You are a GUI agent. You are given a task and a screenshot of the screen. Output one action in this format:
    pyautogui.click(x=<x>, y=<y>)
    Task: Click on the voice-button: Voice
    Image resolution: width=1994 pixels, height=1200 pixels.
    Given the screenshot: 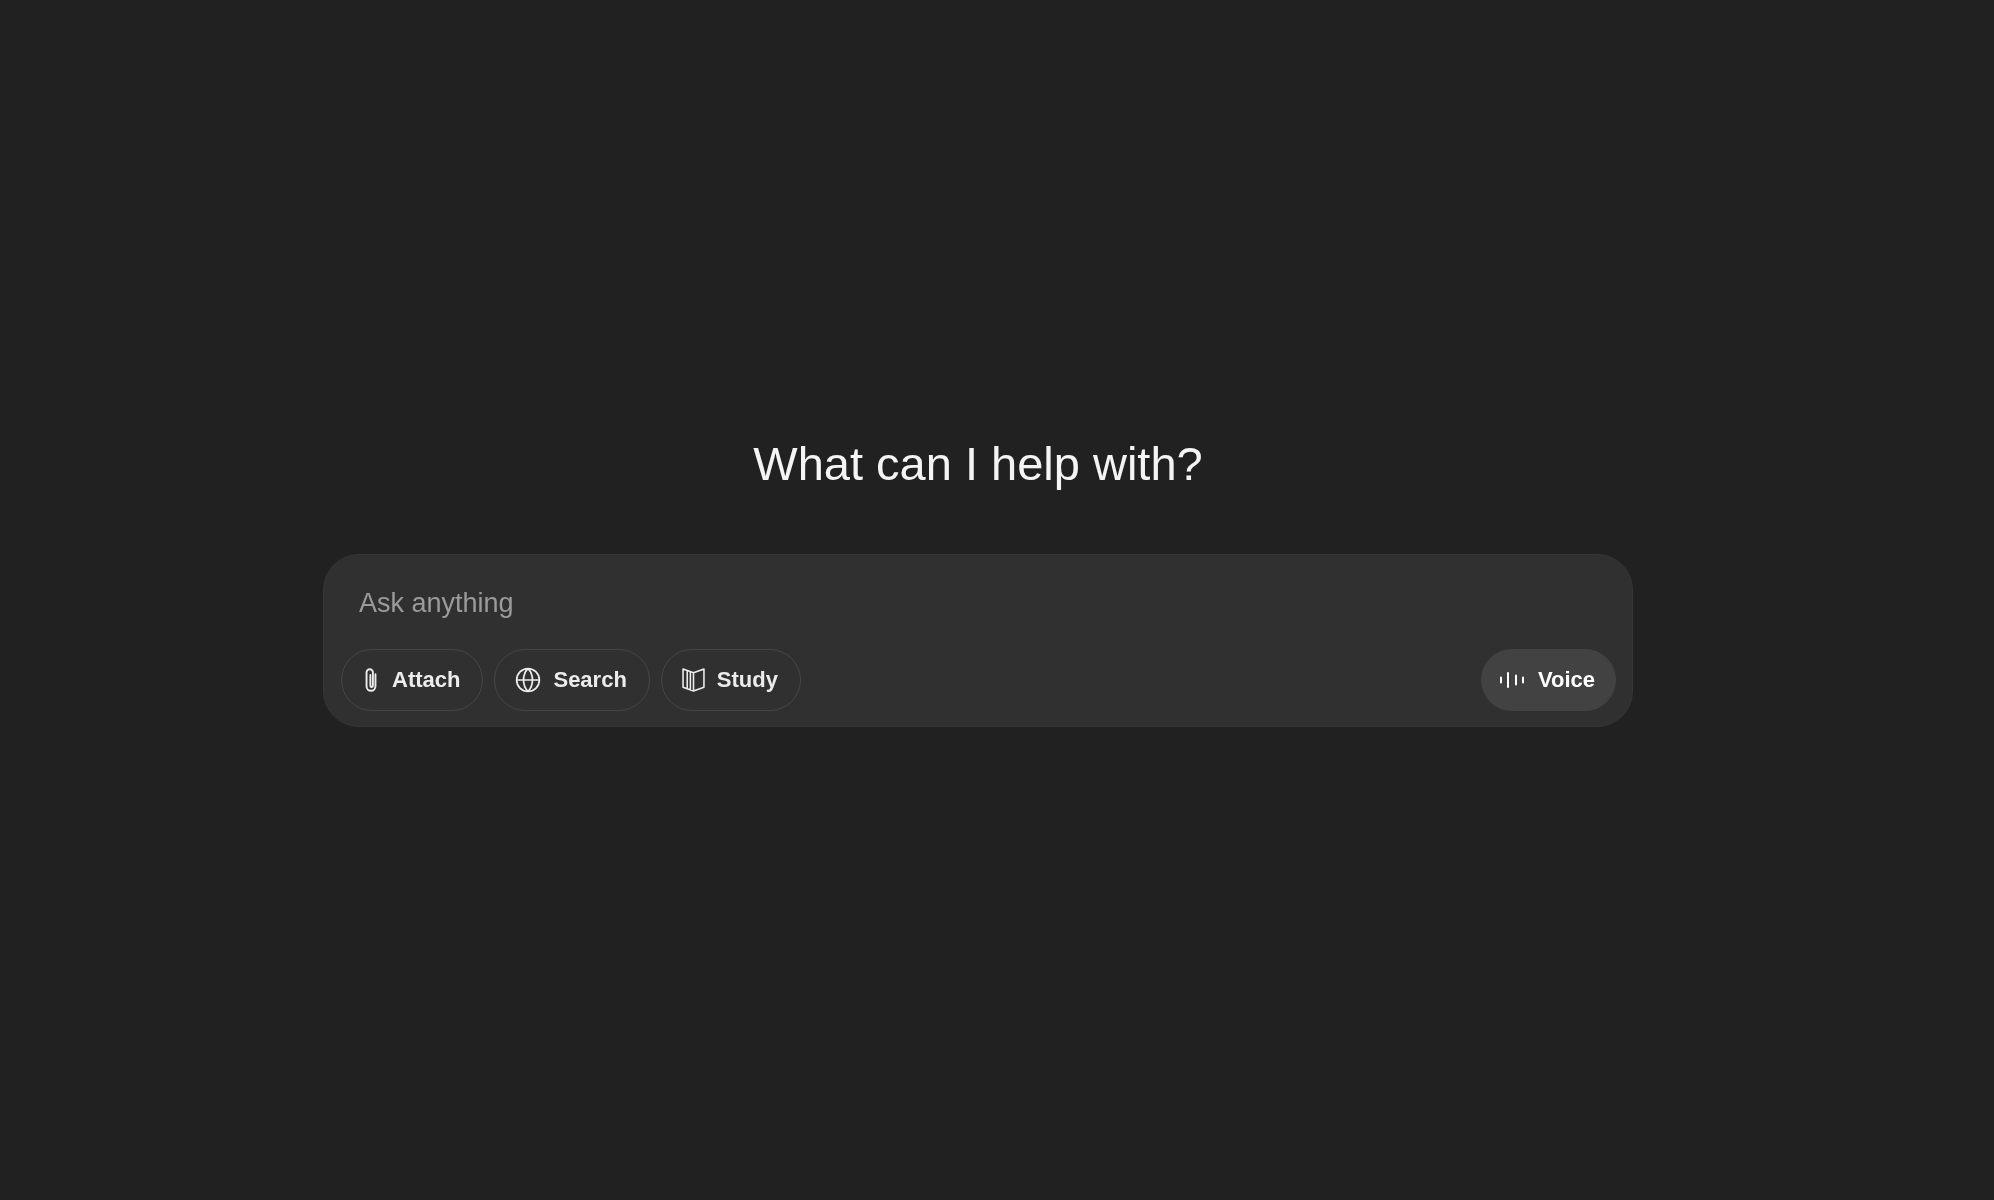 What is the action you would take?
    pyautogui.click(x=1548, y=680)
    